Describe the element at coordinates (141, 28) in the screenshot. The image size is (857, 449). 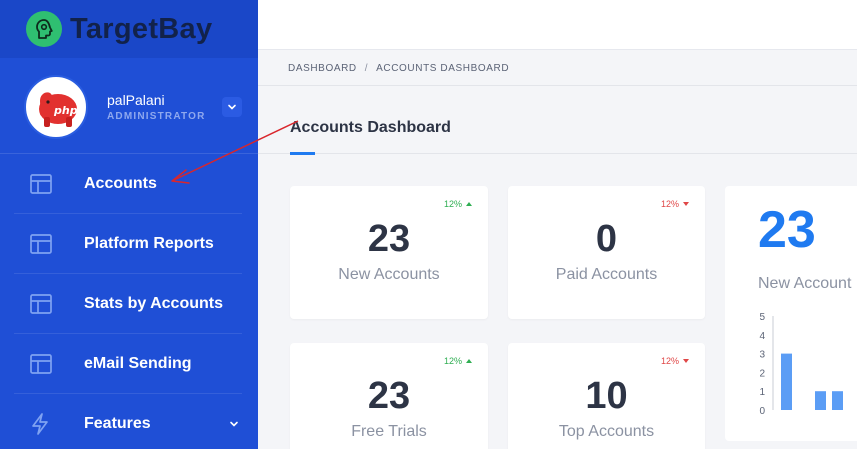
I see `brand-name: TargetBay` at that location.